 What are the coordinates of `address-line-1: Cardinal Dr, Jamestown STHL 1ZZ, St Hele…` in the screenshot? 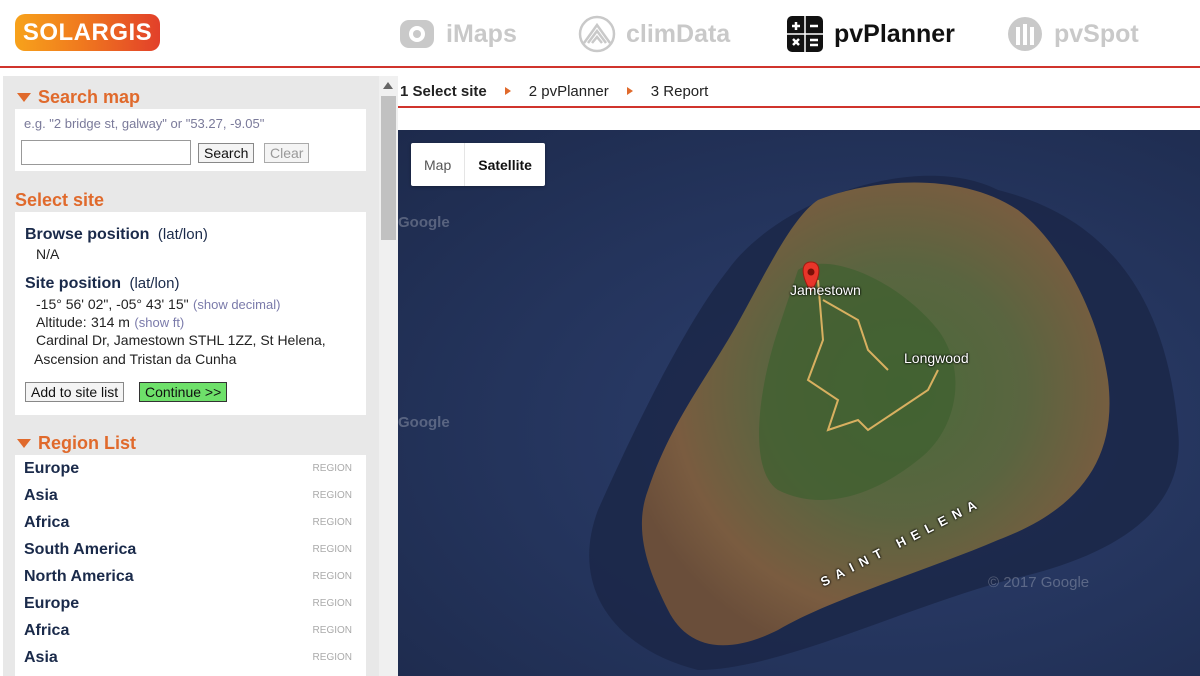 It's located at (181, 340).